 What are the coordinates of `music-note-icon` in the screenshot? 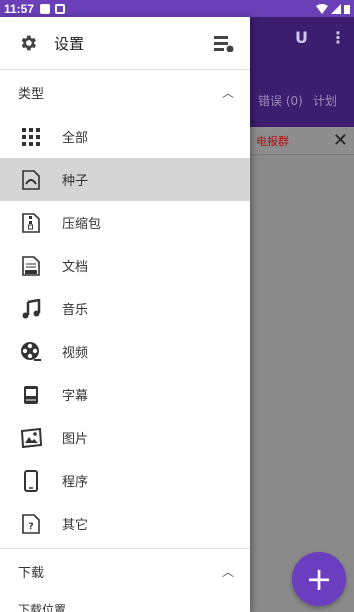 It's located at (31, 309).